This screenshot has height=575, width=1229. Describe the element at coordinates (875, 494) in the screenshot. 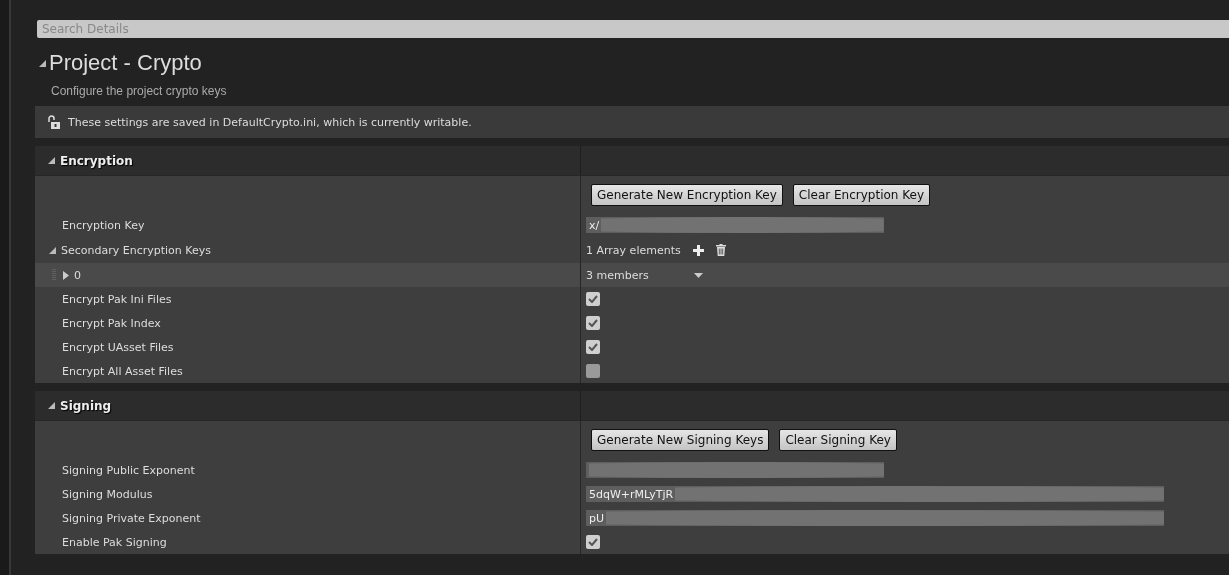

I see `key-field: 5dqW+rMLyTjR` at that location.